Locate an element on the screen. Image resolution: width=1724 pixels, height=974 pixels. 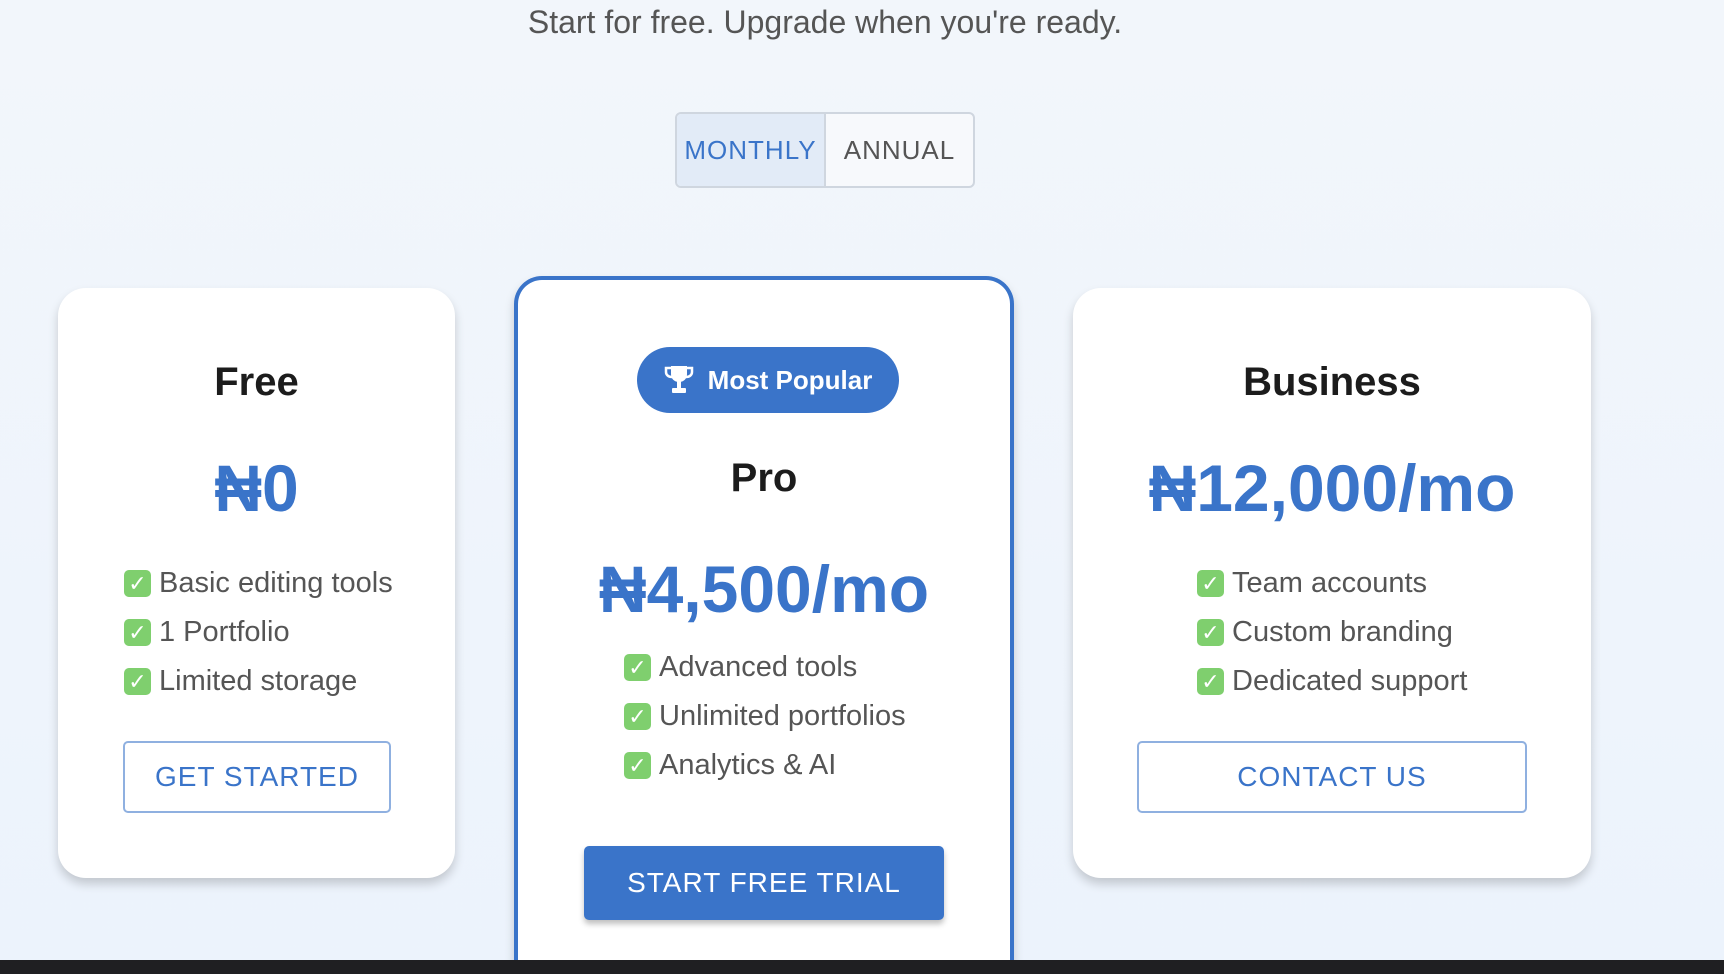
billing-toggle: MONTHLY ANNUAL is located at coordinates (825, 150).